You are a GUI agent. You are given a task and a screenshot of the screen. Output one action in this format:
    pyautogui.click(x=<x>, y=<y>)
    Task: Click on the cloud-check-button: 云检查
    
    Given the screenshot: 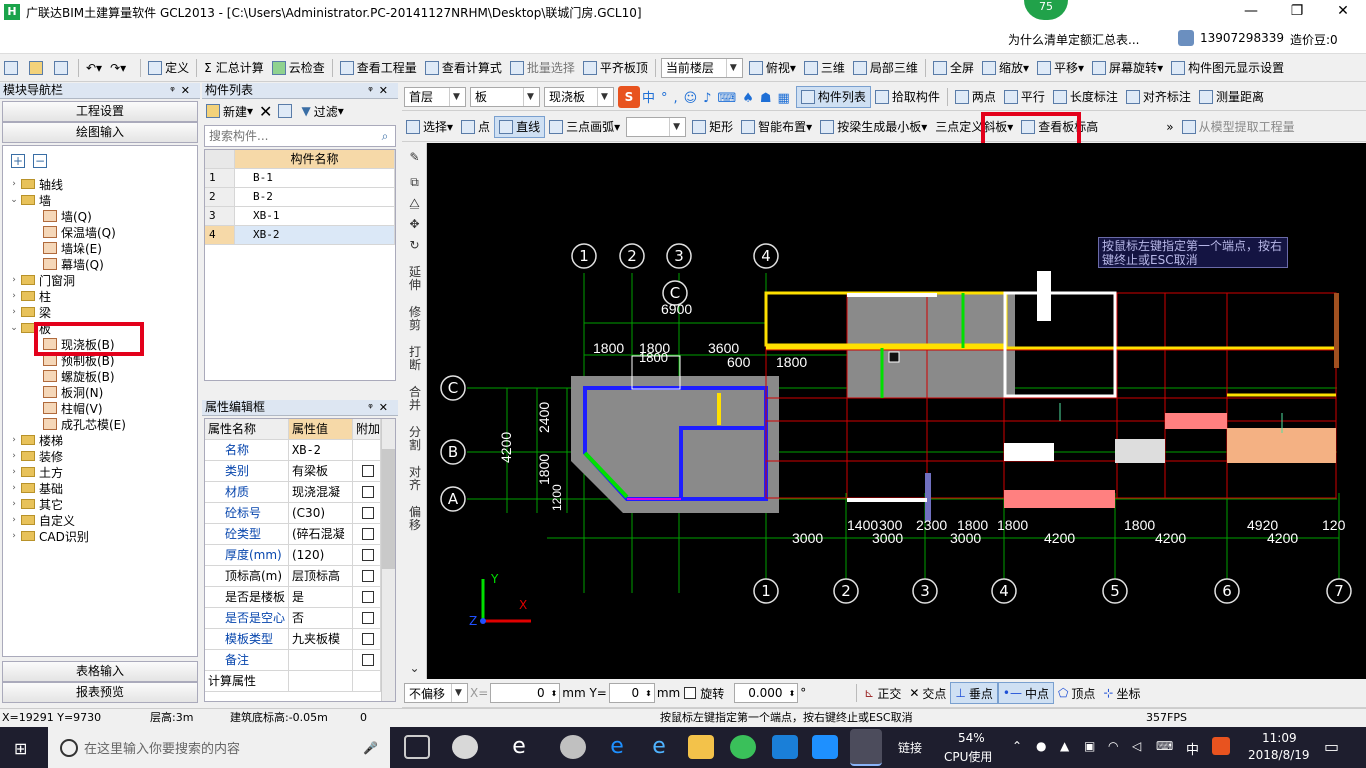 What is the action you would take?
    pyautogui.click(x=298, y=68)
    